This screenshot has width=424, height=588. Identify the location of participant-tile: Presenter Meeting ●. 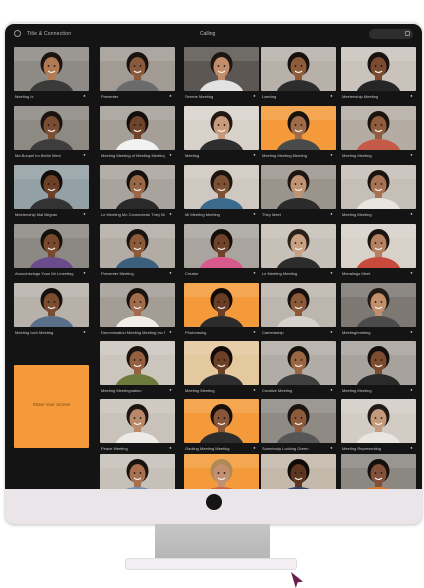
(137, 250).